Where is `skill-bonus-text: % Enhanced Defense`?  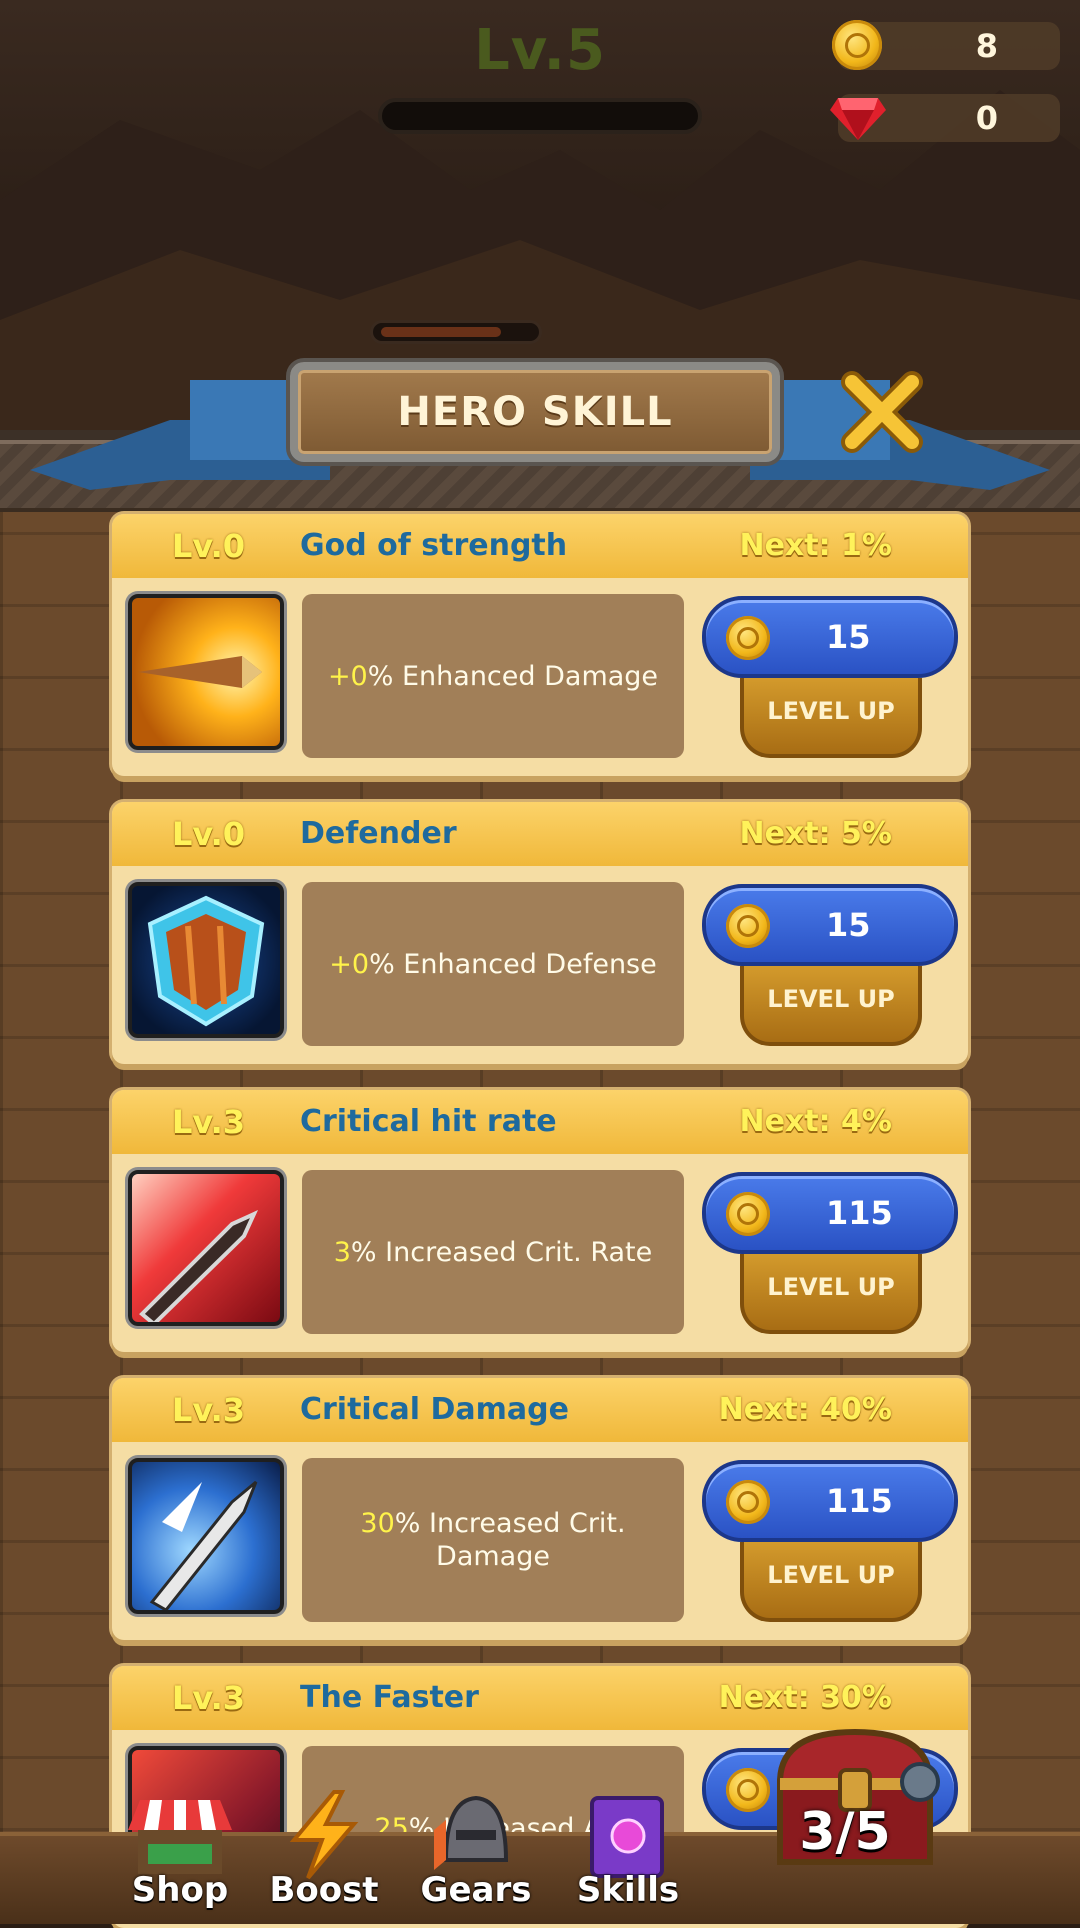 skill-bonus-text: % Enhanced Defense is located at coordinates (513, 964).